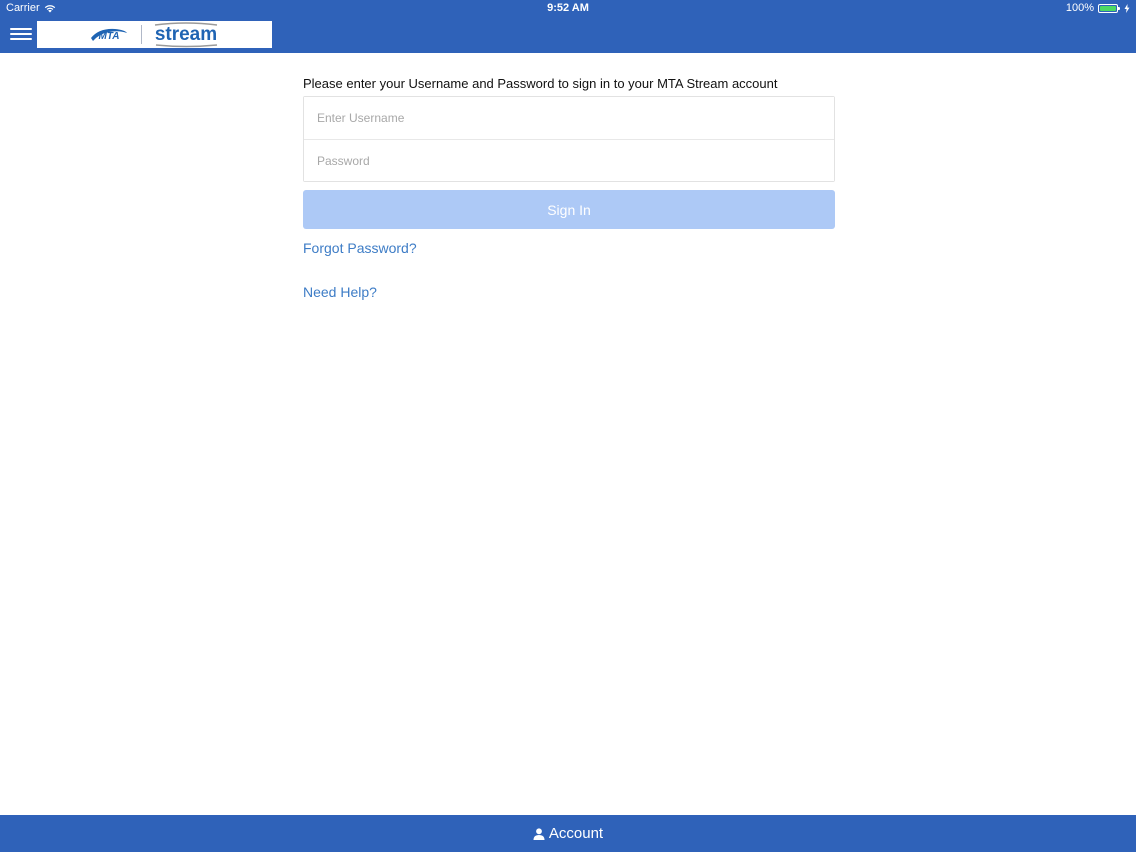  I want to click on hamburger-menu-icon, so click(21, 35).